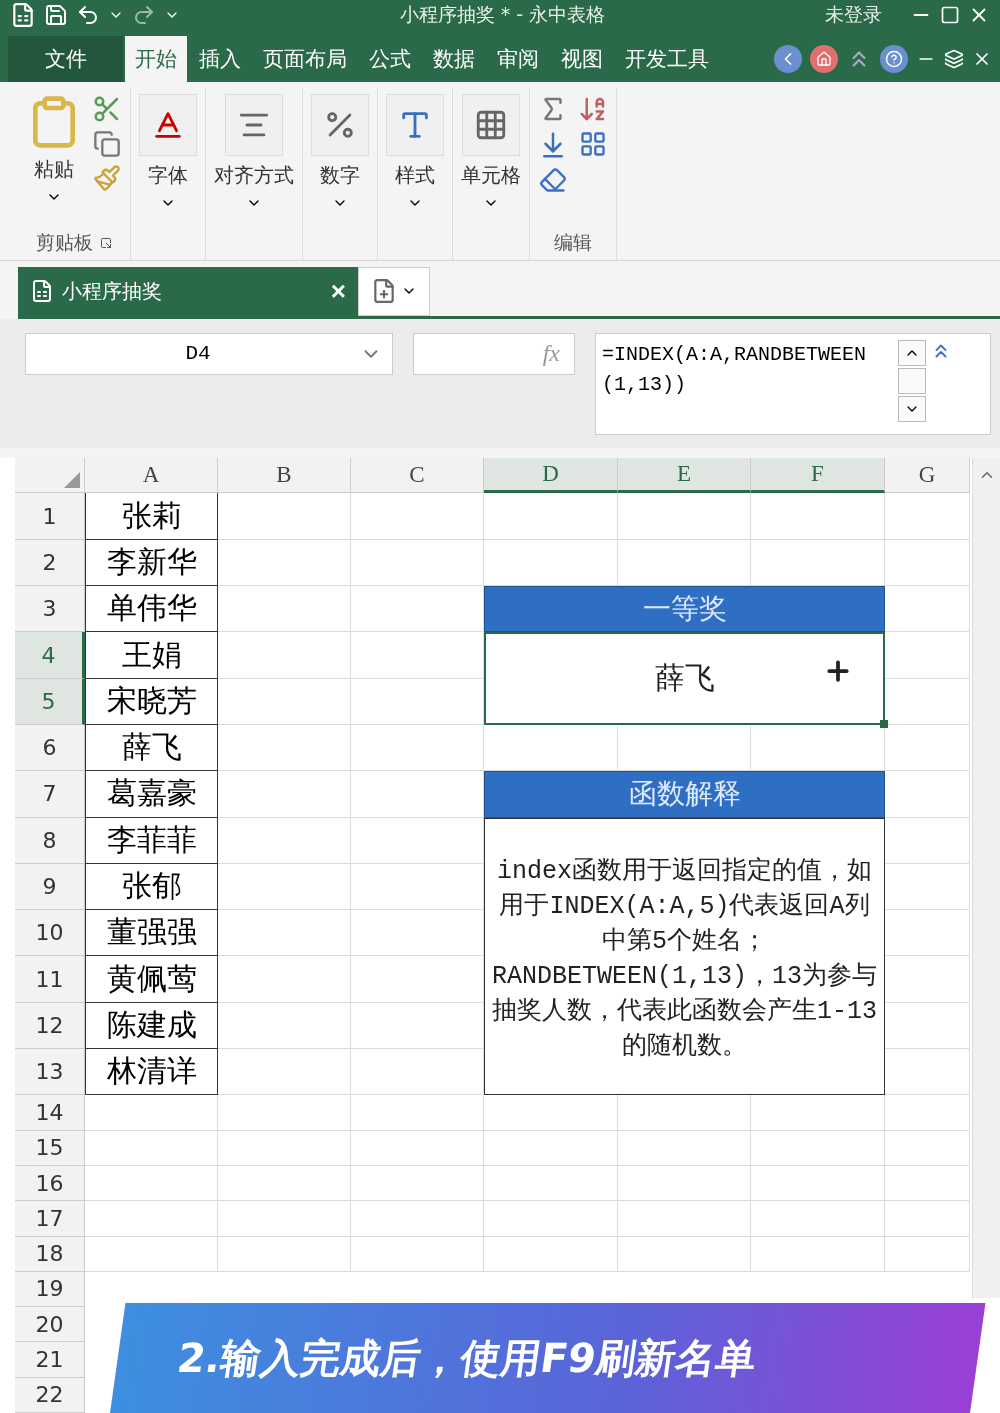  Describe the element at coordinates (417, 476) in the screenshot. I see `column-header: C` at that location.